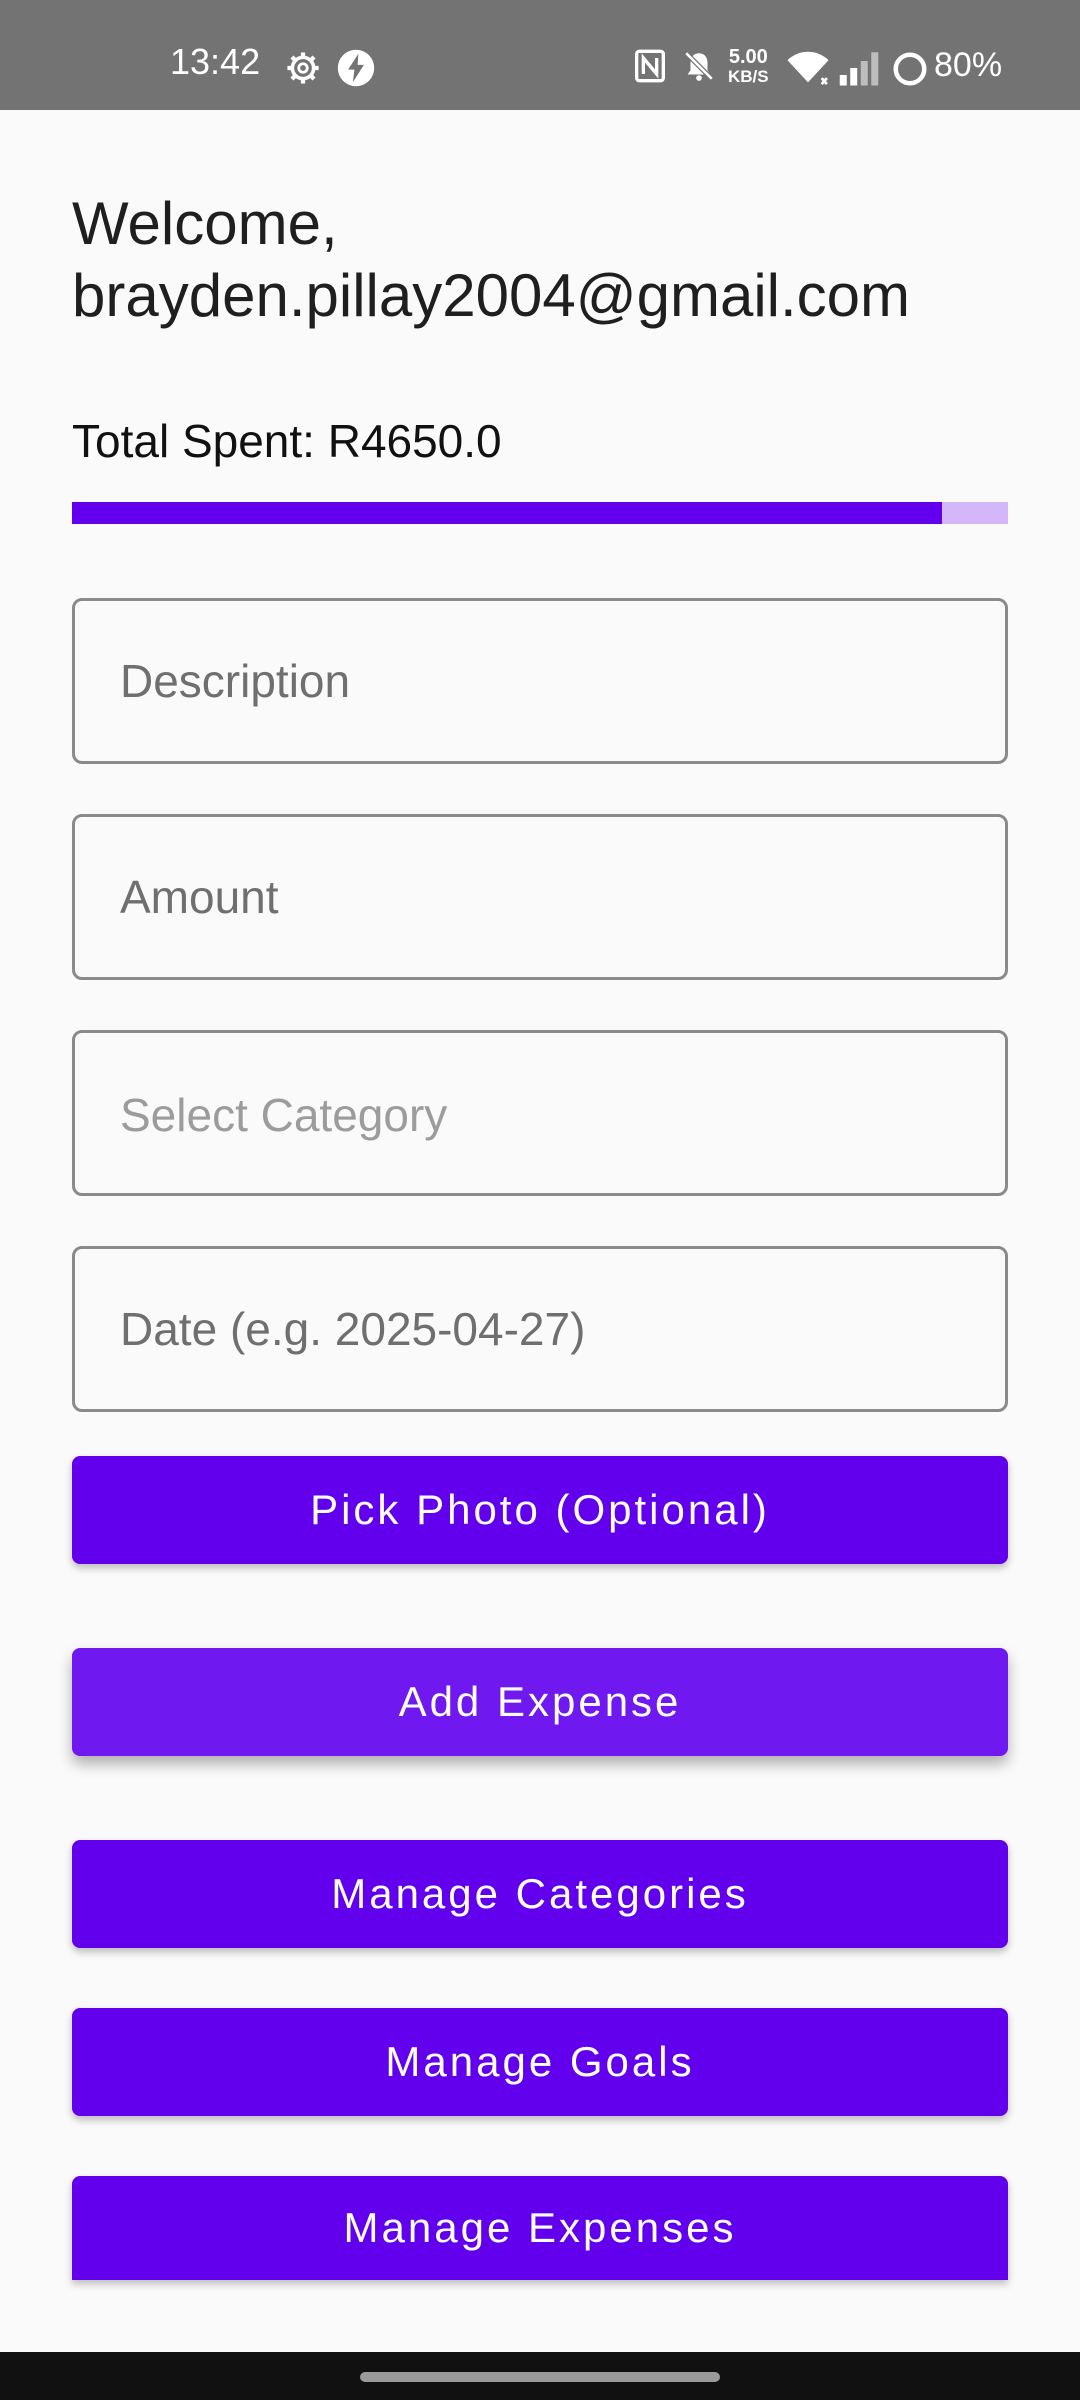  Describe the element at coordinates (507, 513) in the screenshot. I see `spending-progress-fill` at that location.